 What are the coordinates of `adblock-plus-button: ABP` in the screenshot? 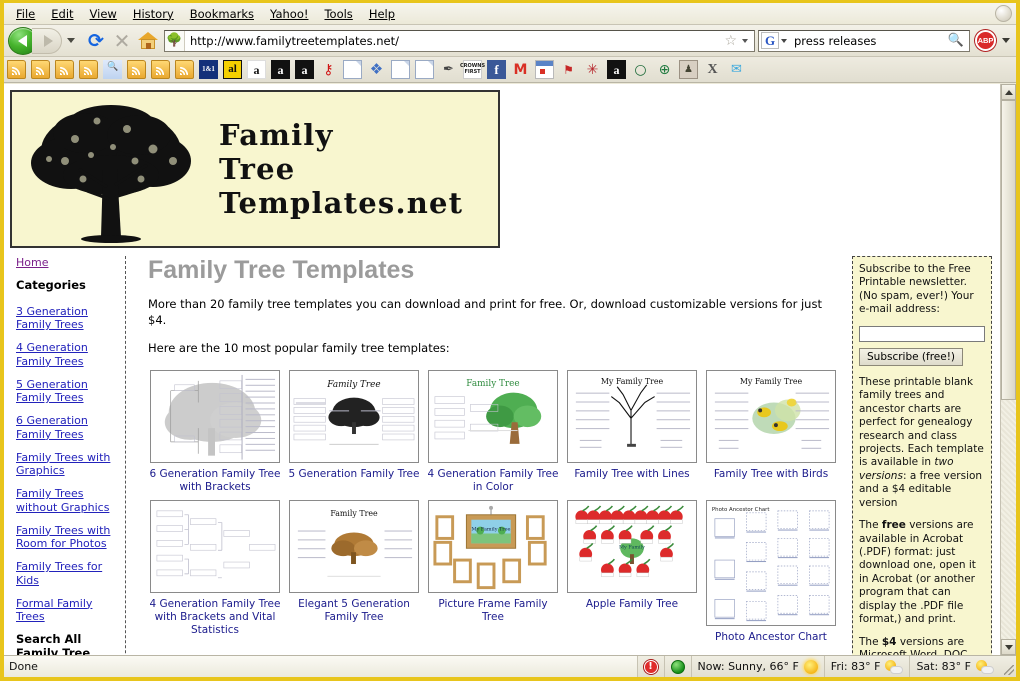 It's located at (985, 40).